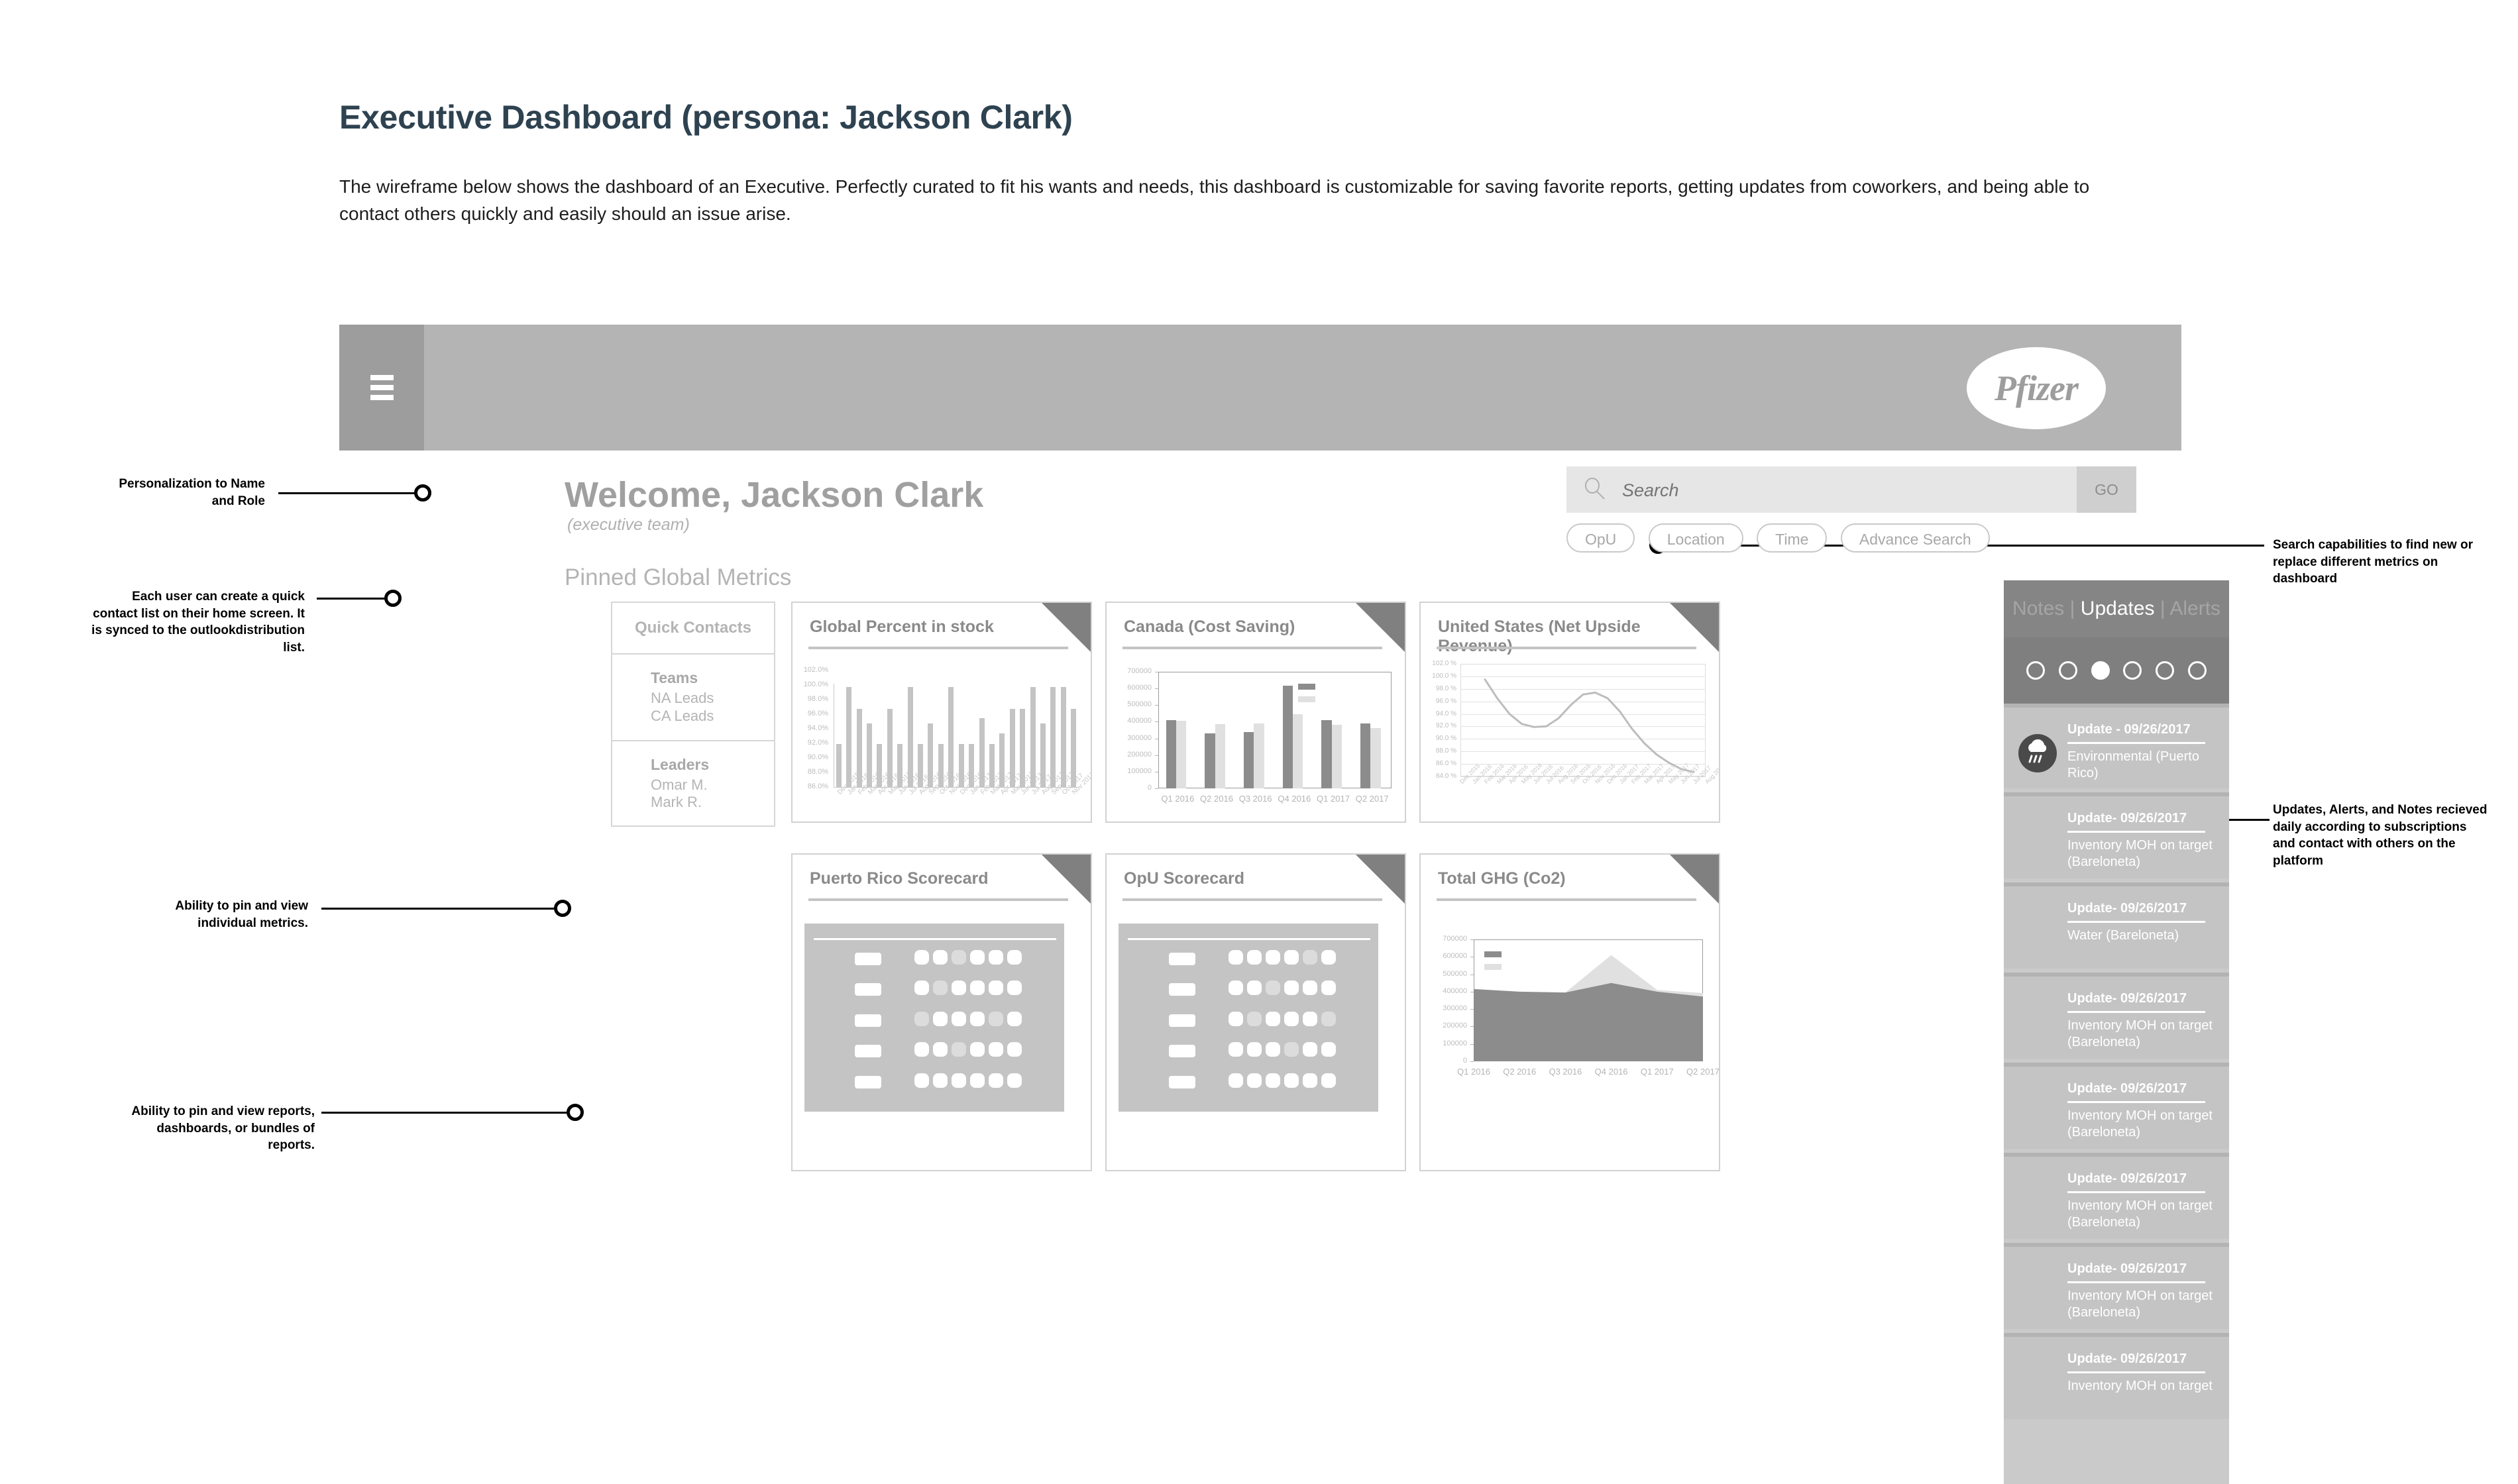 The image size is (2518, 1484). What do you see at coordinates (1601, 538) in the screenshot?
I see `filter-pill-opu: OpU` at bounding box center [1601, 538].